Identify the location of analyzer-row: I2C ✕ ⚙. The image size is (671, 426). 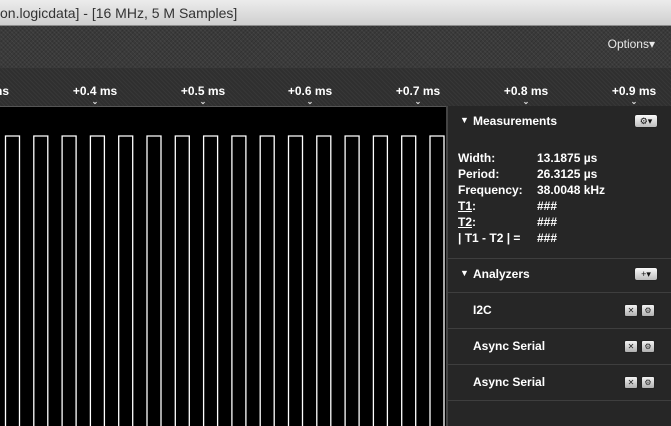
(559, 310).